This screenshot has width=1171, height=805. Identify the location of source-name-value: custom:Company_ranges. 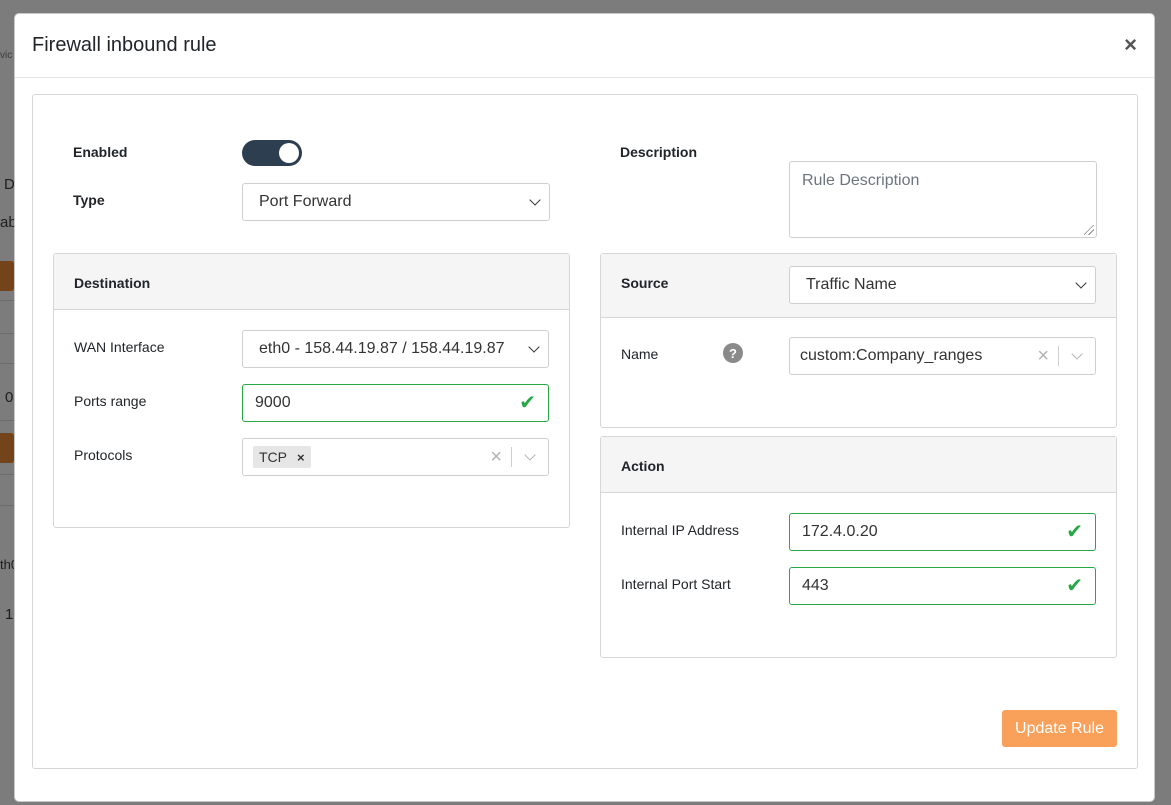
(891, 355).